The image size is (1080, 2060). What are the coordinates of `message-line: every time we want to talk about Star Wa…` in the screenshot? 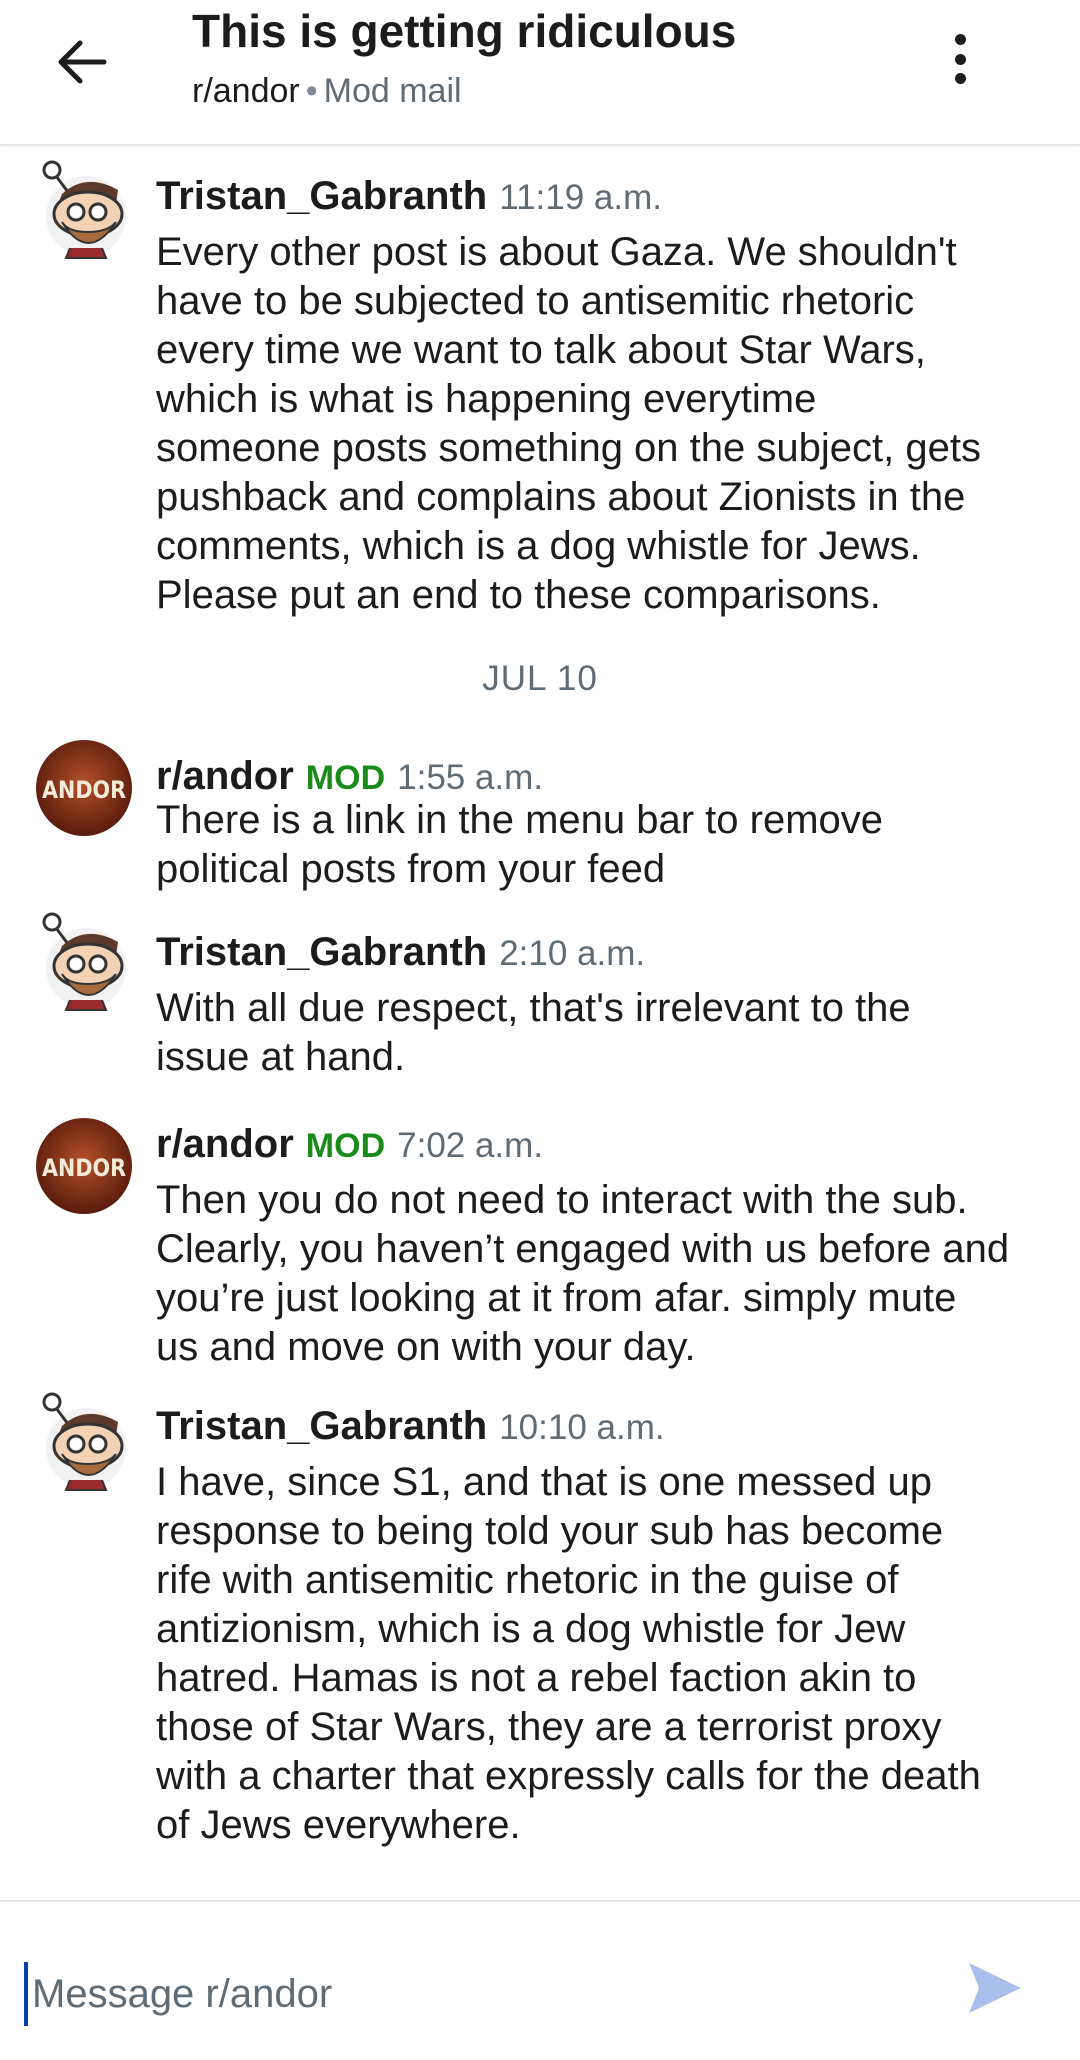 It's located at (541, 350).